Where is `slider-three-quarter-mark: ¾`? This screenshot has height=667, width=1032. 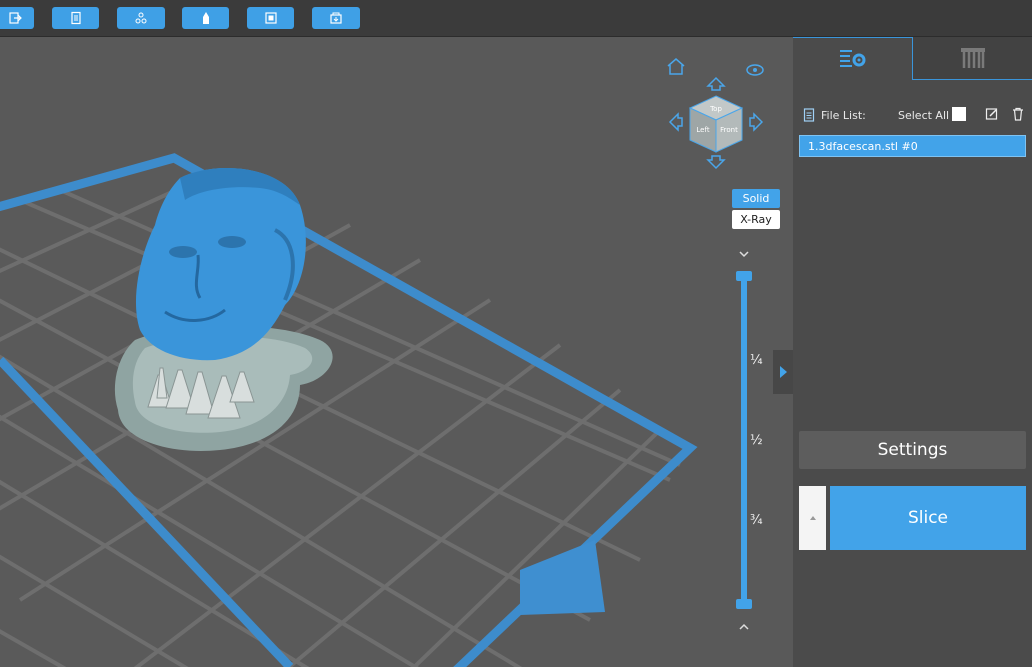 slider-three-quarter-mark: ¾ is located at coordinates (756, 520).